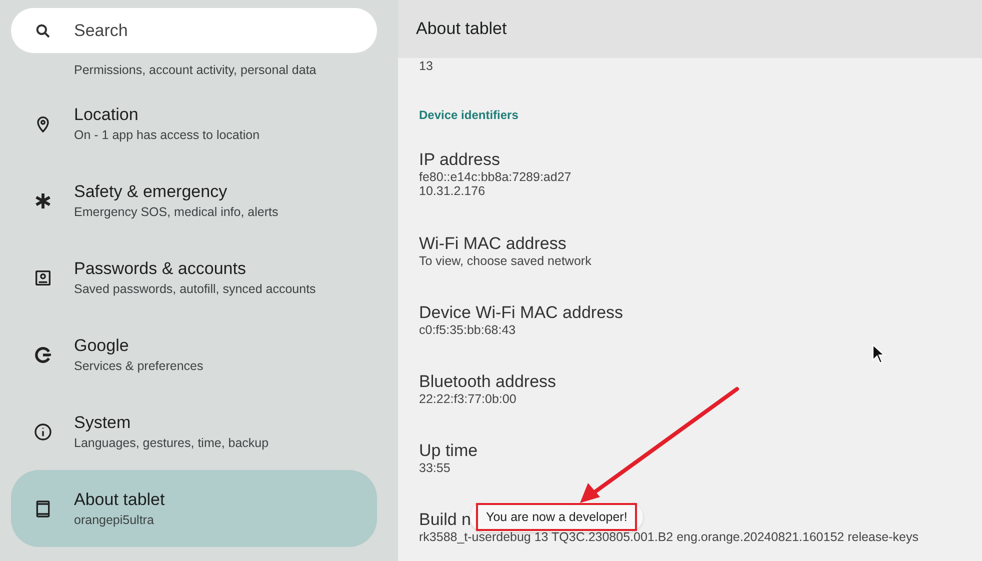 This screenshot has height=561, width=982. Describe the element at coordinates (195, 289) in the screenshot. I see `item-summary: Saved passwords, autofill, synced accounts` at that location.